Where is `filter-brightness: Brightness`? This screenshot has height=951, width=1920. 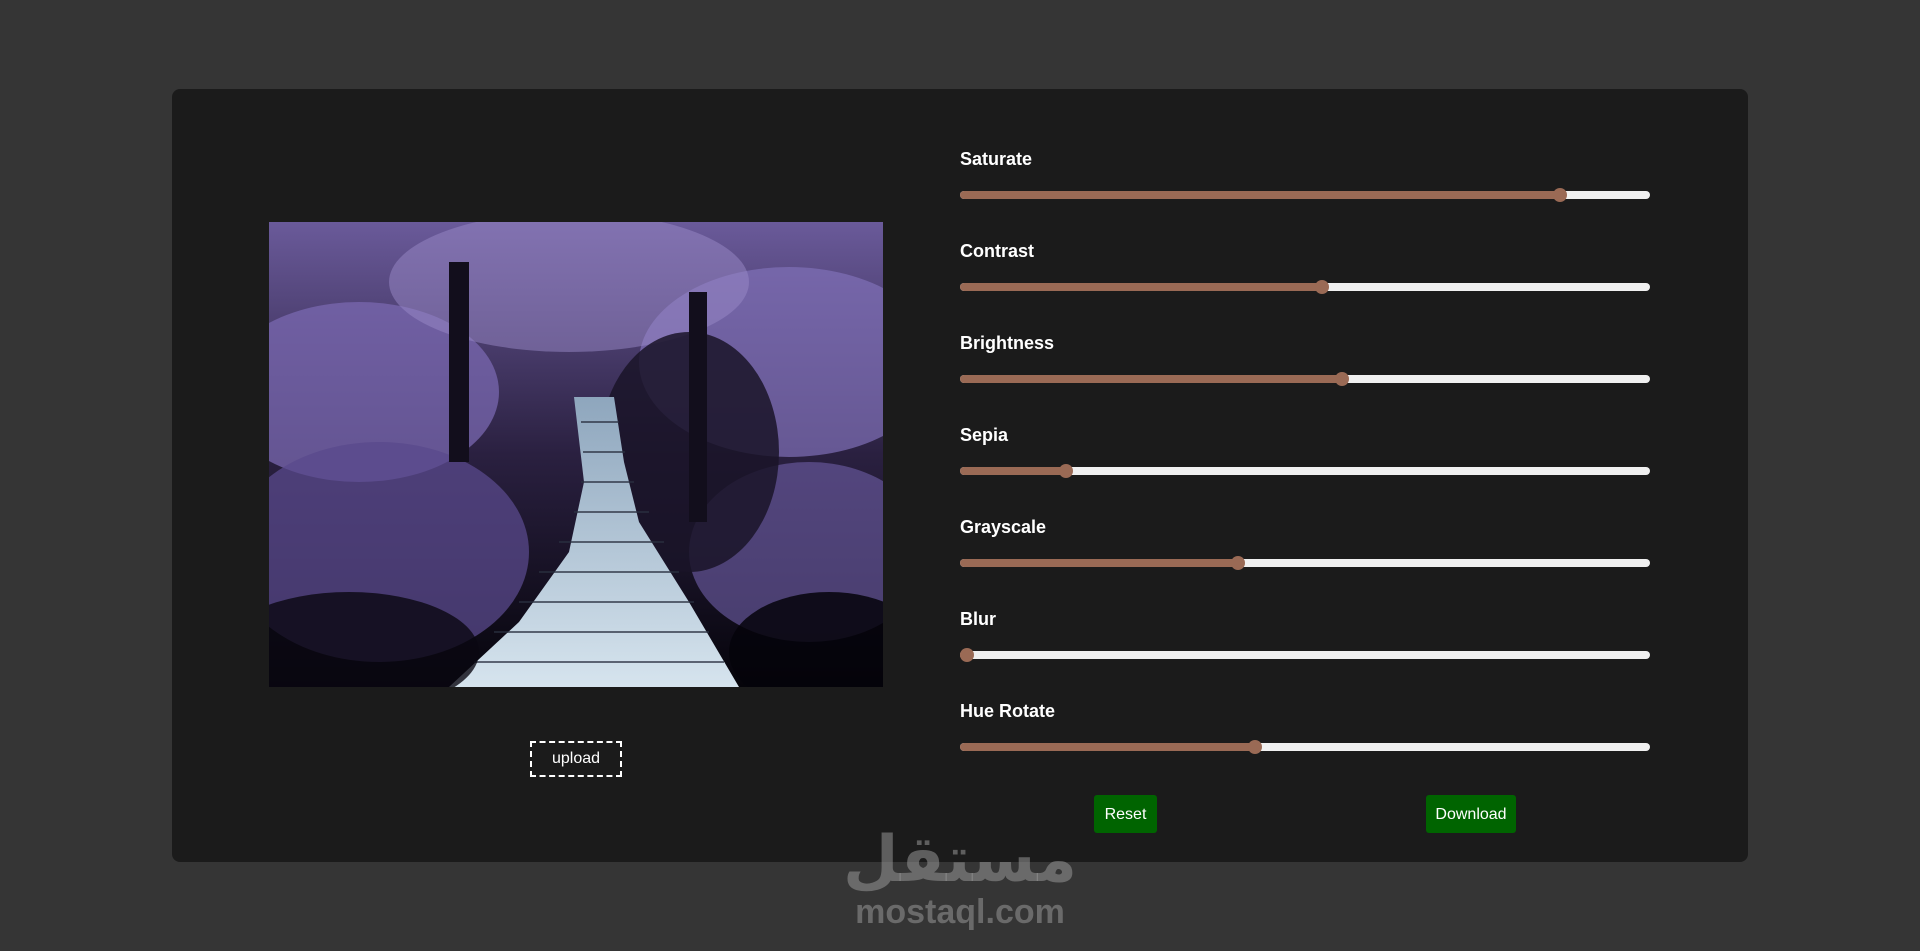
filter-brightness: Brightness is located at coordinates (1305, 377).